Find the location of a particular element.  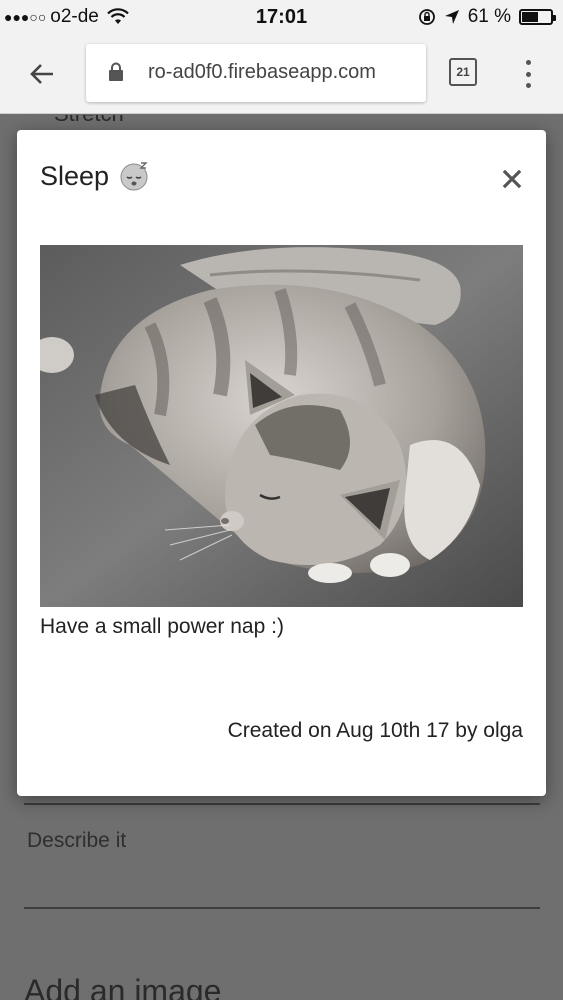

sleeping-face-emoji-icon is located at coordinates (134, 176).